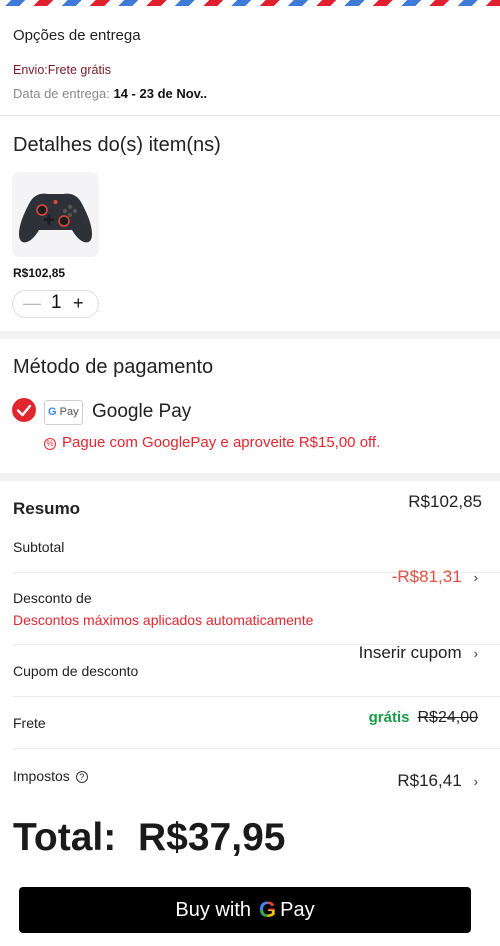  I want to click on shipping-value: grátis R$24,00, so click(423, 717).